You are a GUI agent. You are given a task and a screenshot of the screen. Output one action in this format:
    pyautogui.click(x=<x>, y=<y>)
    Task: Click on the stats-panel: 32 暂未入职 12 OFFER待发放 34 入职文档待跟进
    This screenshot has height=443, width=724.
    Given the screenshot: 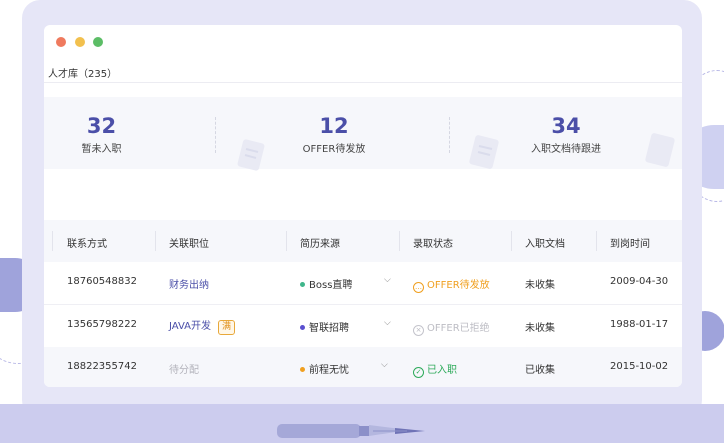 What is the action you would take?
    pyautogui.click(x=363, y=134)
    